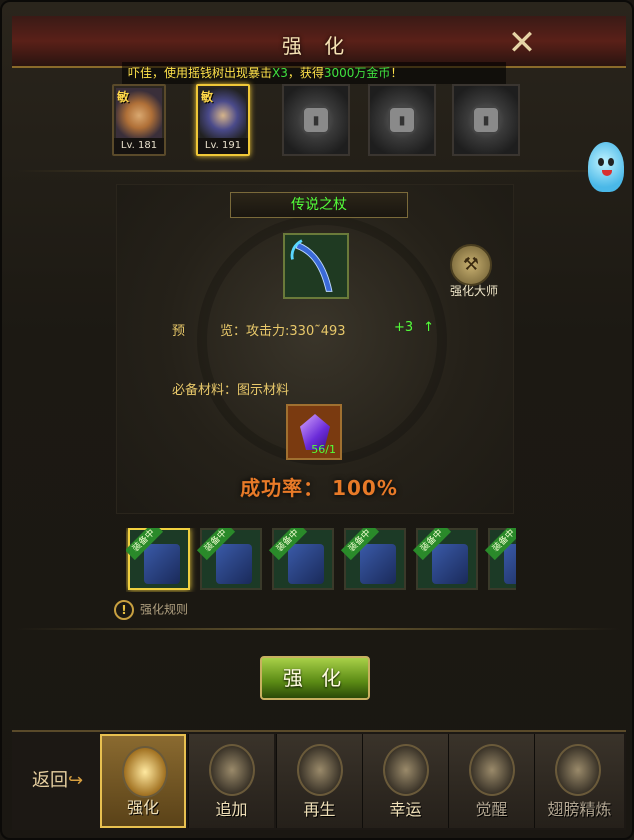 This screenshot has width=634, height=840. What do you see at coordinates (306, 564) in the screenshot?
I see `armor-icon` at bounding box center [306, 564].